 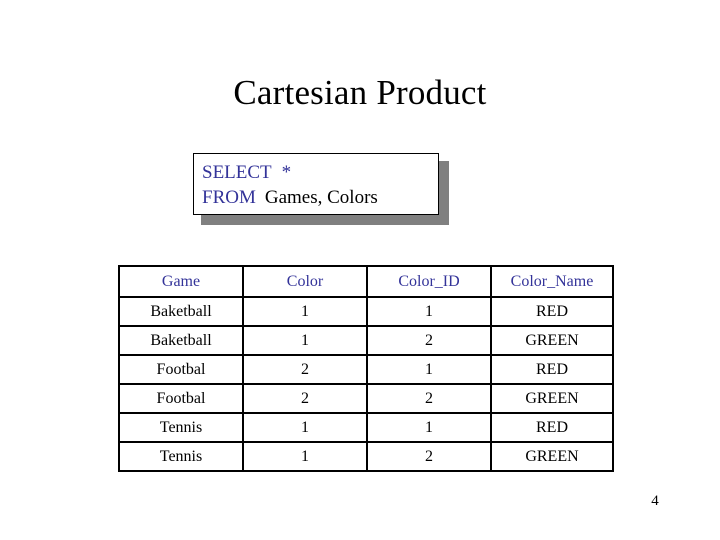 What do you see at coordinates (181, 281) in the screenshot?
I see `column-header-game: Game` at bounding box center [181, 281].